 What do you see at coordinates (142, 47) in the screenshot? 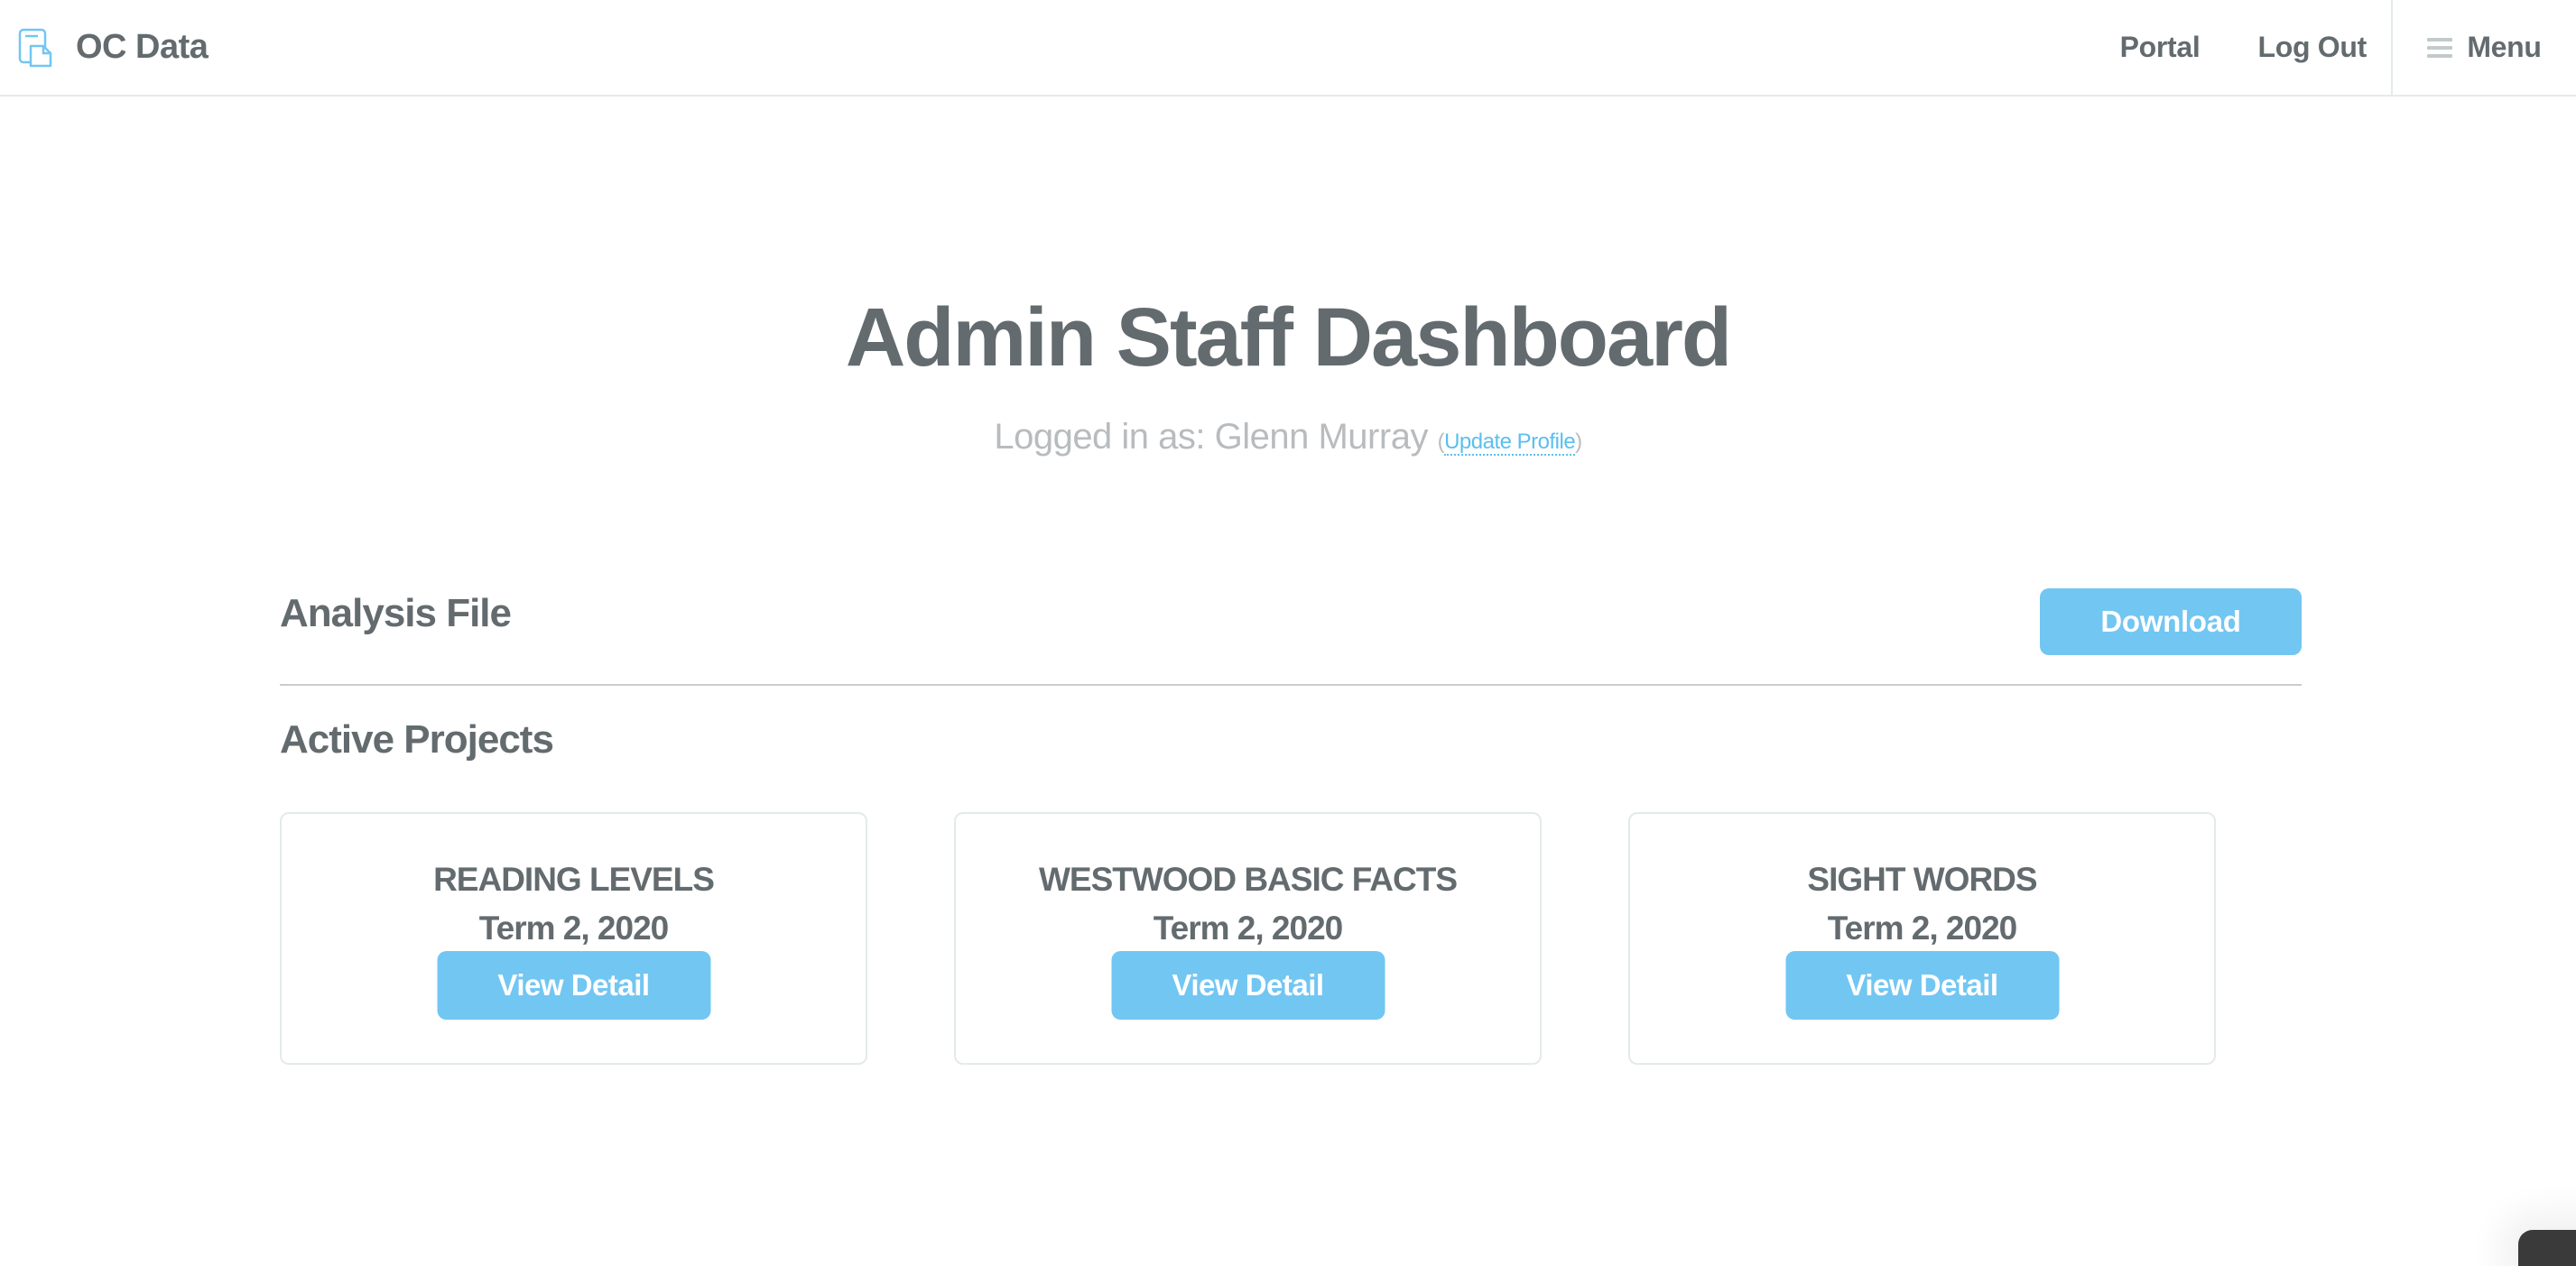
I see `brand-name: OC Data` at bounding box center [142, 47].